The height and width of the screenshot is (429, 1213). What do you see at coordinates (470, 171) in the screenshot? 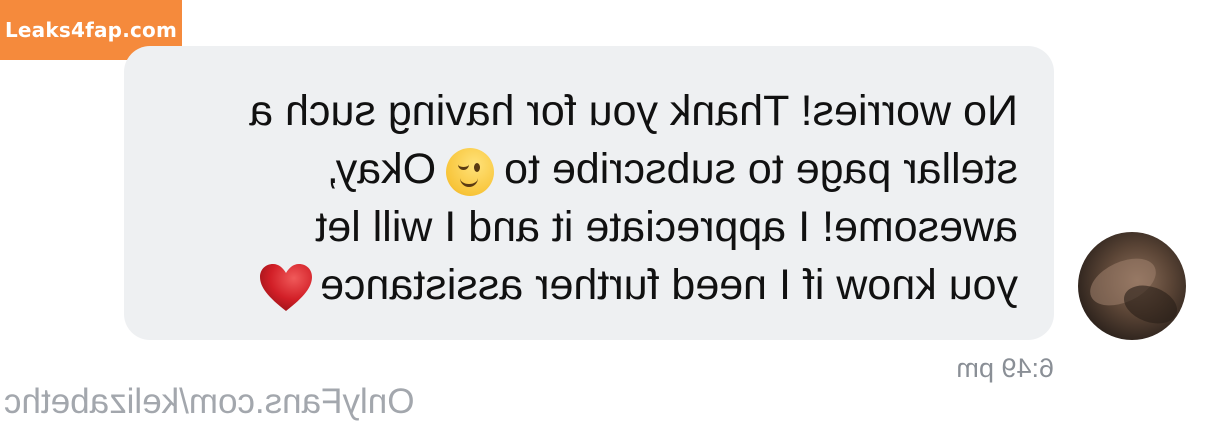
I see `wink-face-emoji-icon` at bounding box center [470, 171].